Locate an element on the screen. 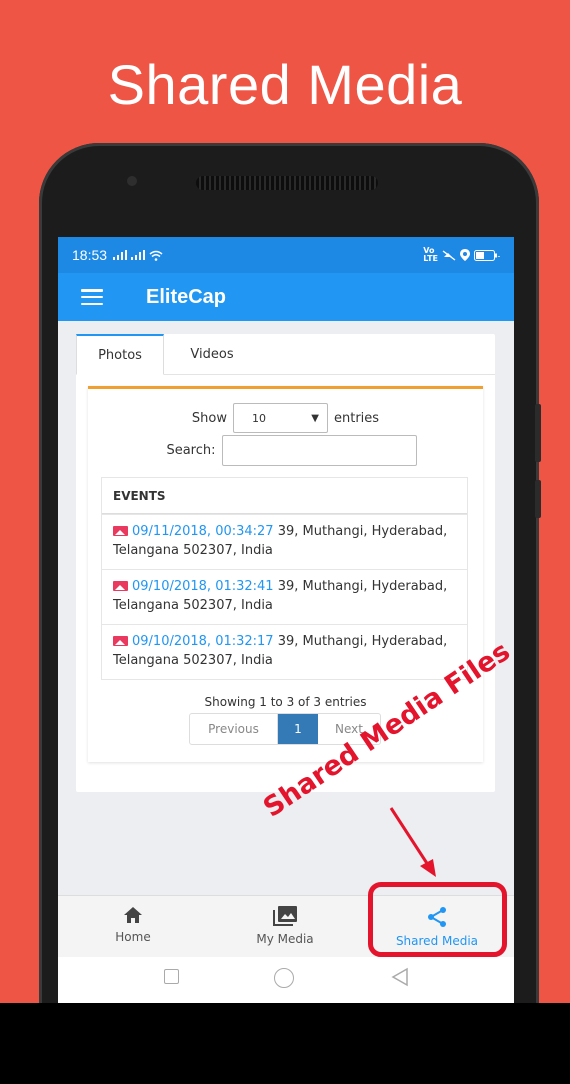 This screenshot has width=570, height=1084. hamburger-icon is located at coordinates (92, 297).